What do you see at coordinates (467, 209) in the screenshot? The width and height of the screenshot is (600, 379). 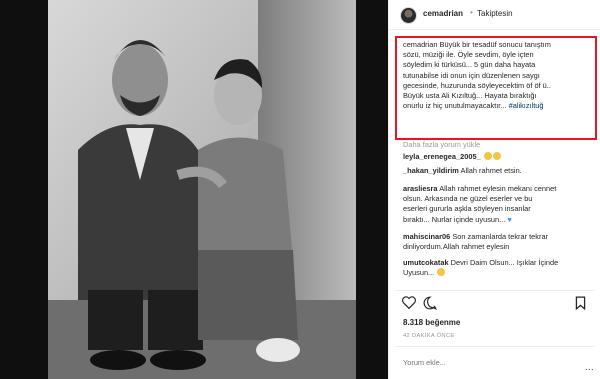 I see `comment-text: eserleri gururla aşkla söyleyen insanlar` at bounding box center [467, 209].